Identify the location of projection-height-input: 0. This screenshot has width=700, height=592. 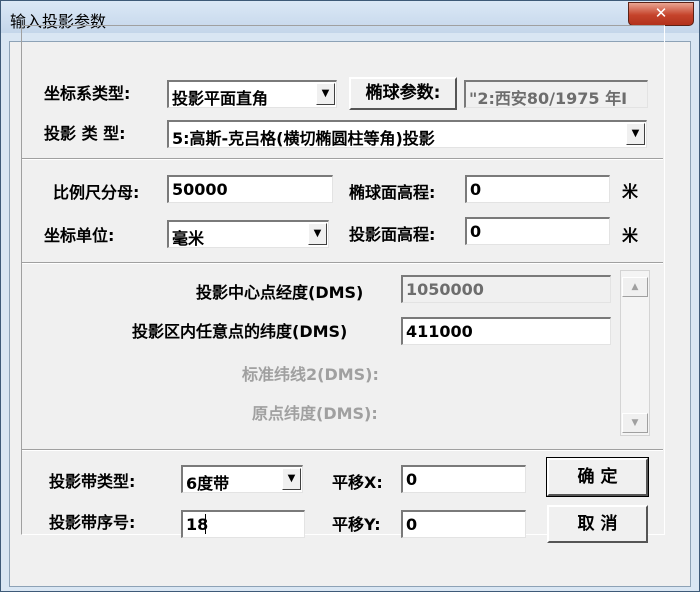
(537, 231).